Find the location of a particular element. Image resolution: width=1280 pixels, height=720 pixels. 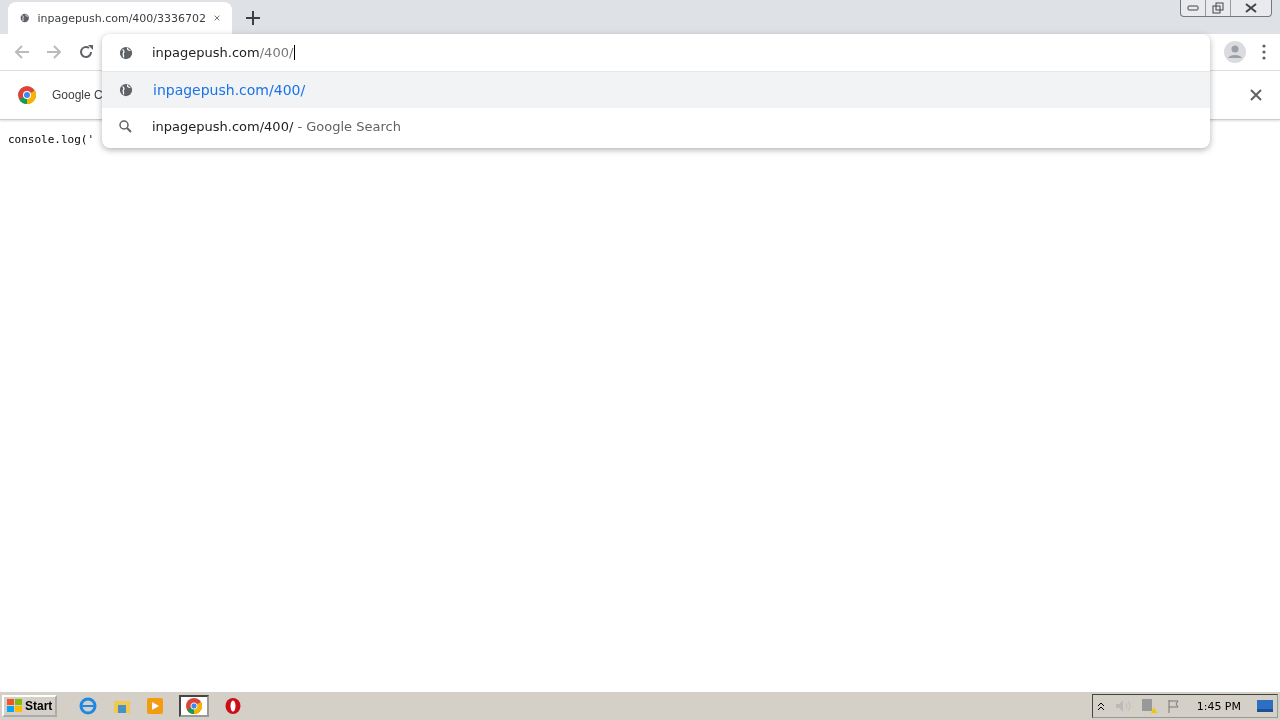

infobar-message: Google C is located at coordinates (77, 95).